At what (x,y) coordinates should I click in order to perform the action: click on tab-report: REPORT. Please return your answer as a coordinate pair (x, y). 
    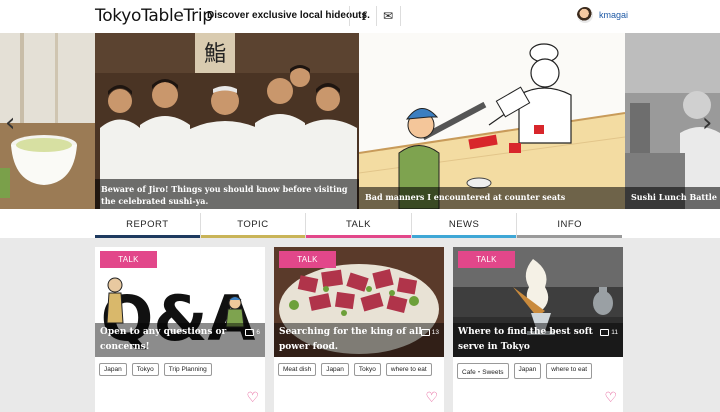
    Looking at the image, I should click on (148, 225).